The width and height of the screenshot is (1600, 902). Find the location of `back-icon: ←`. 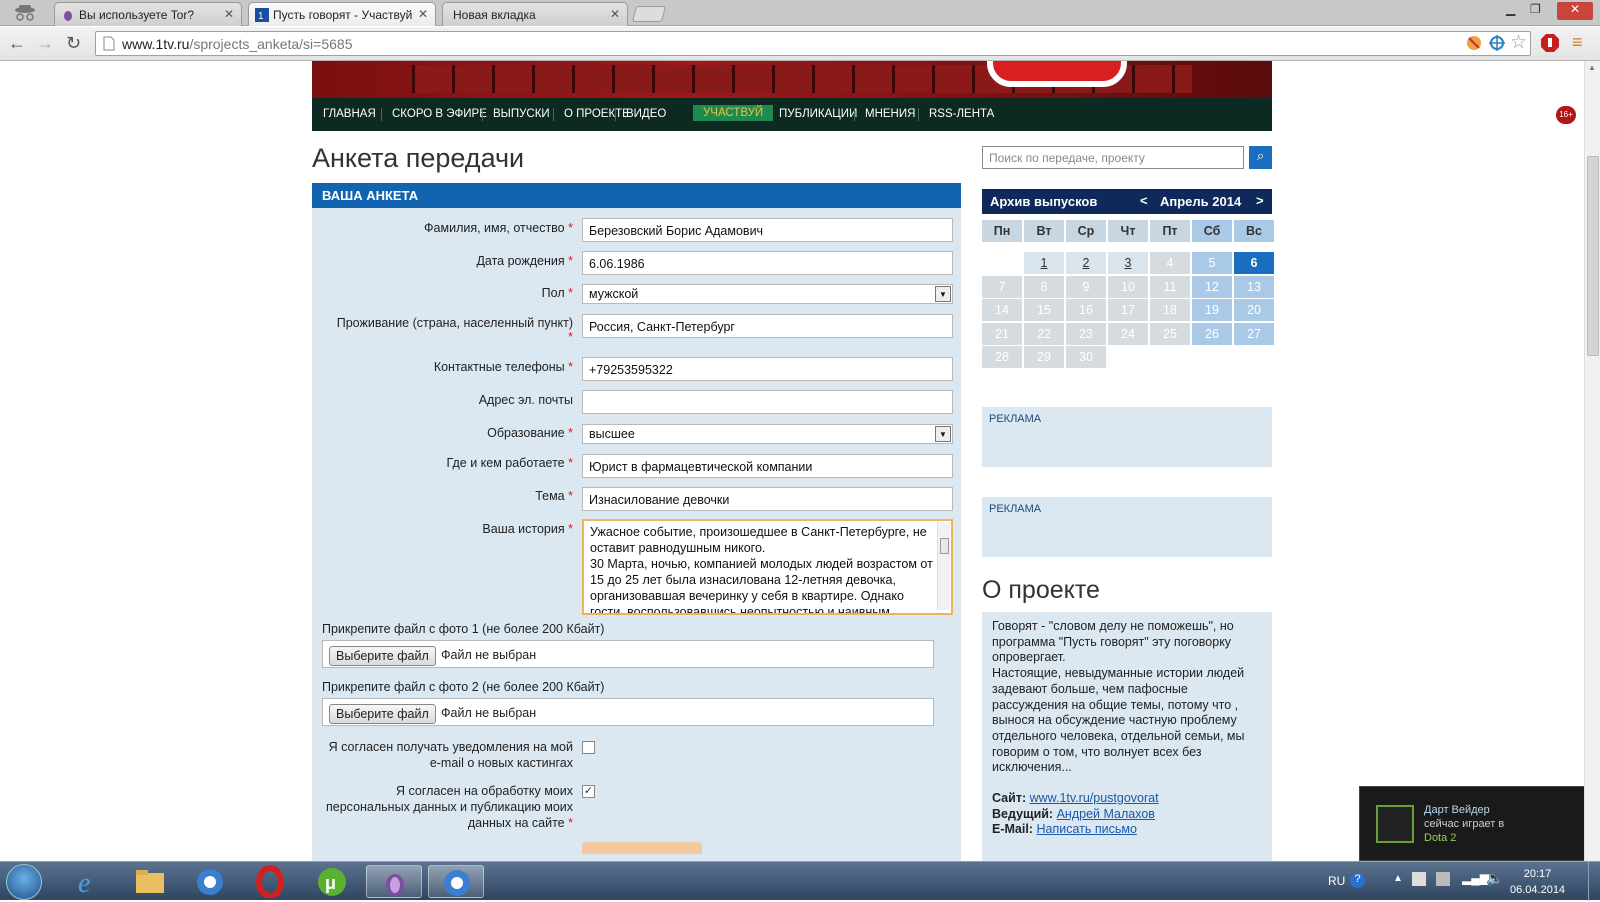

back-icon: ← is located at coordinates (17, 43).